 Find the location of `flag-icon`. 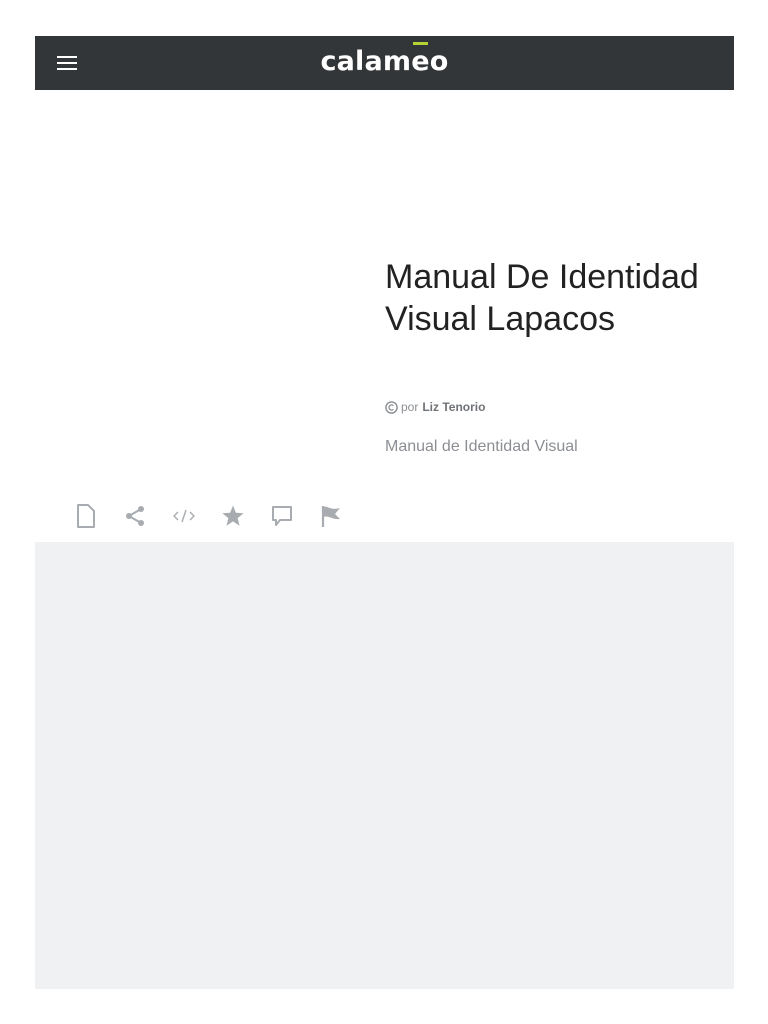

flag-icon is located at coordinates (330, 516).